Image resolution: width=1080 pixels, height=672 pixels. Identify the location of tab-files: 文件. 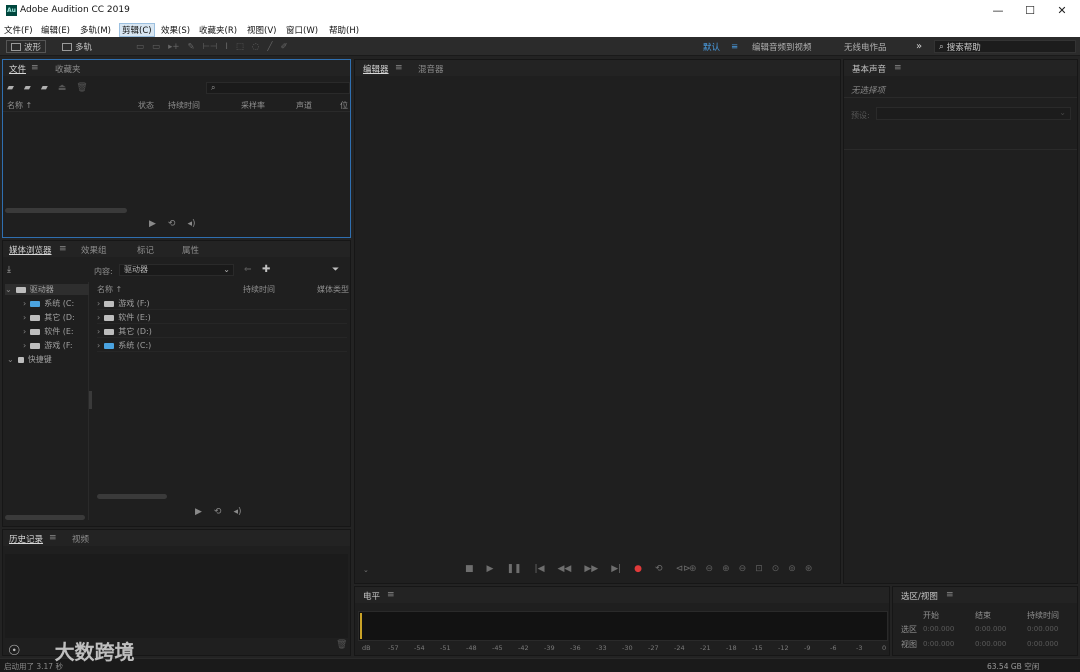
(17, 69).